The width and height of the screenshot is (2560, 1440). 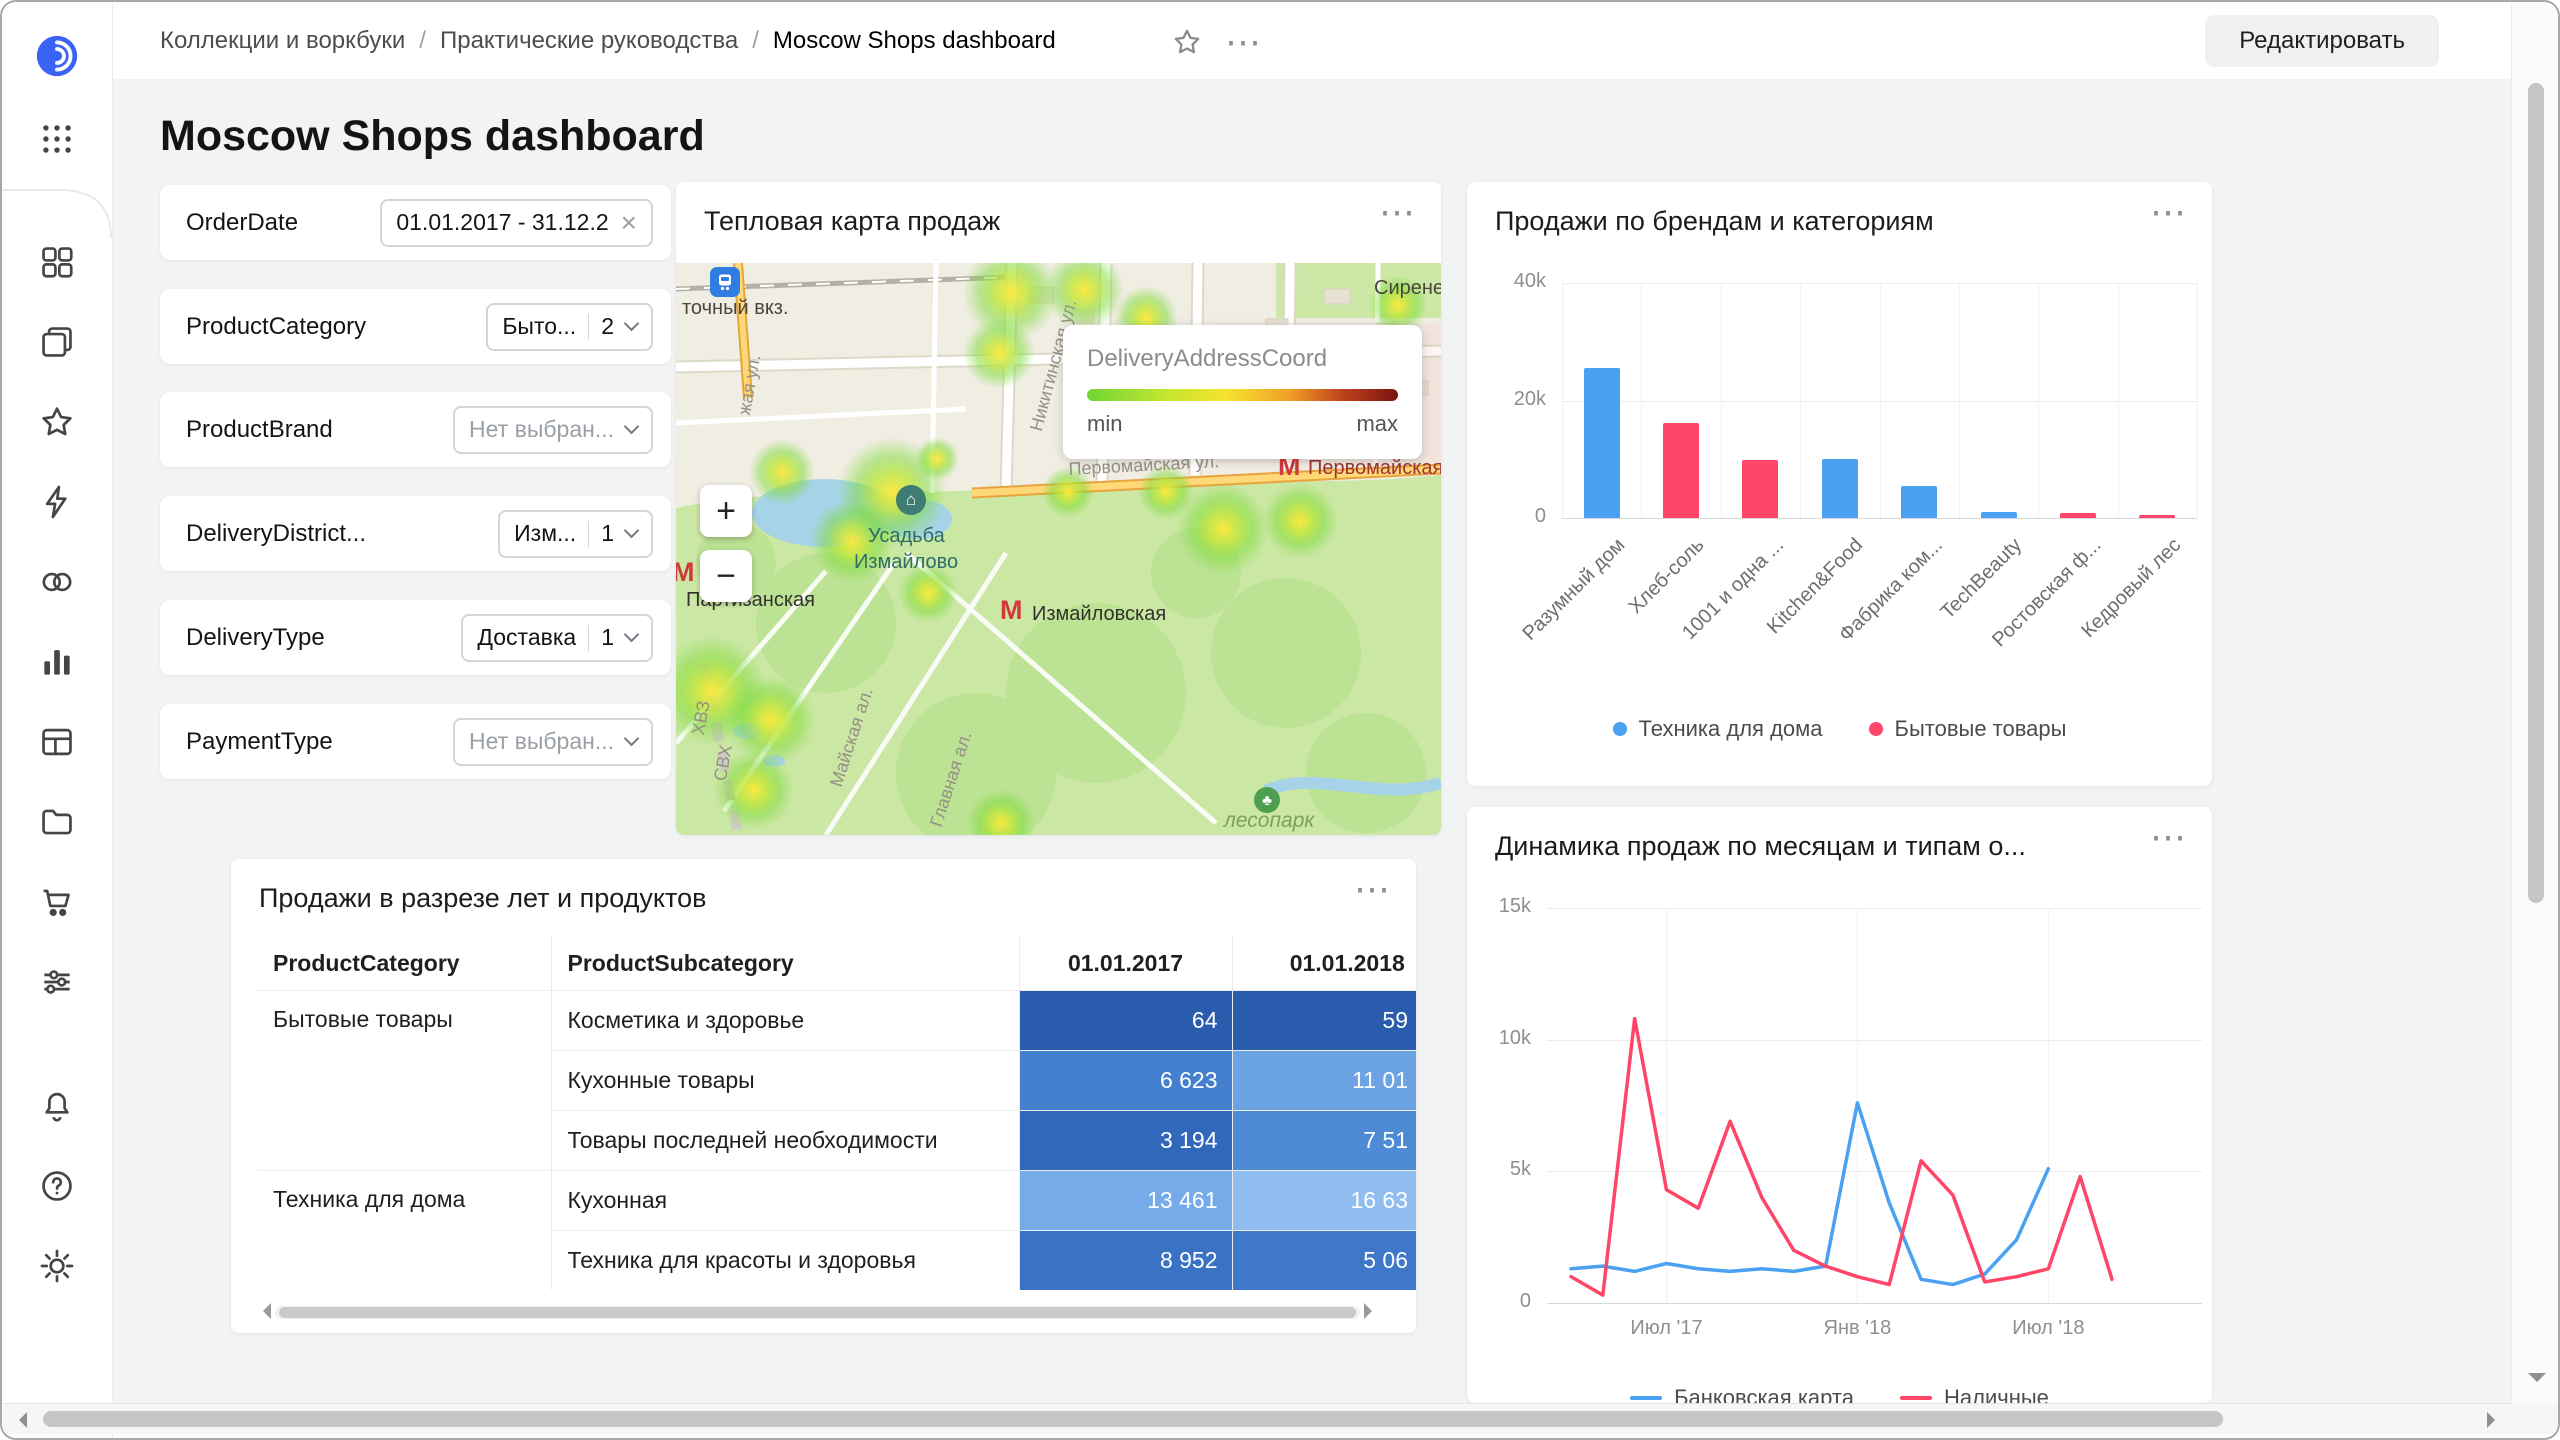 What do you see at coordinates (57, 902) in the screenshot?
I see `marketplace-icon` at bounding box center [57, 902].